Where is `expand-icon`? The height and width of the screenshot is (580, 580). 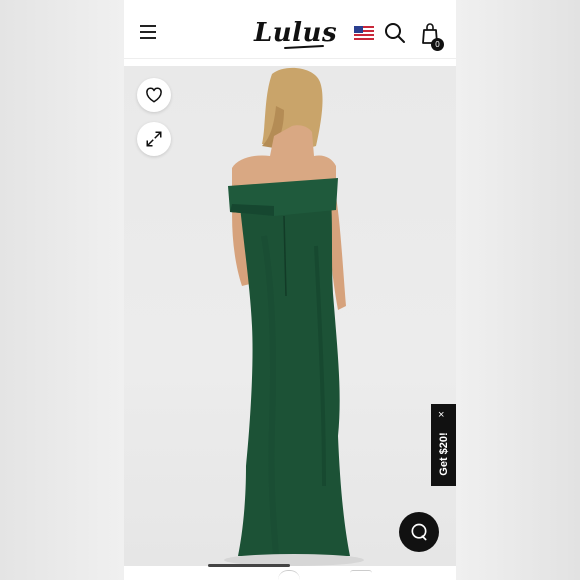
expand-icon is located at coordinates (154, 139).